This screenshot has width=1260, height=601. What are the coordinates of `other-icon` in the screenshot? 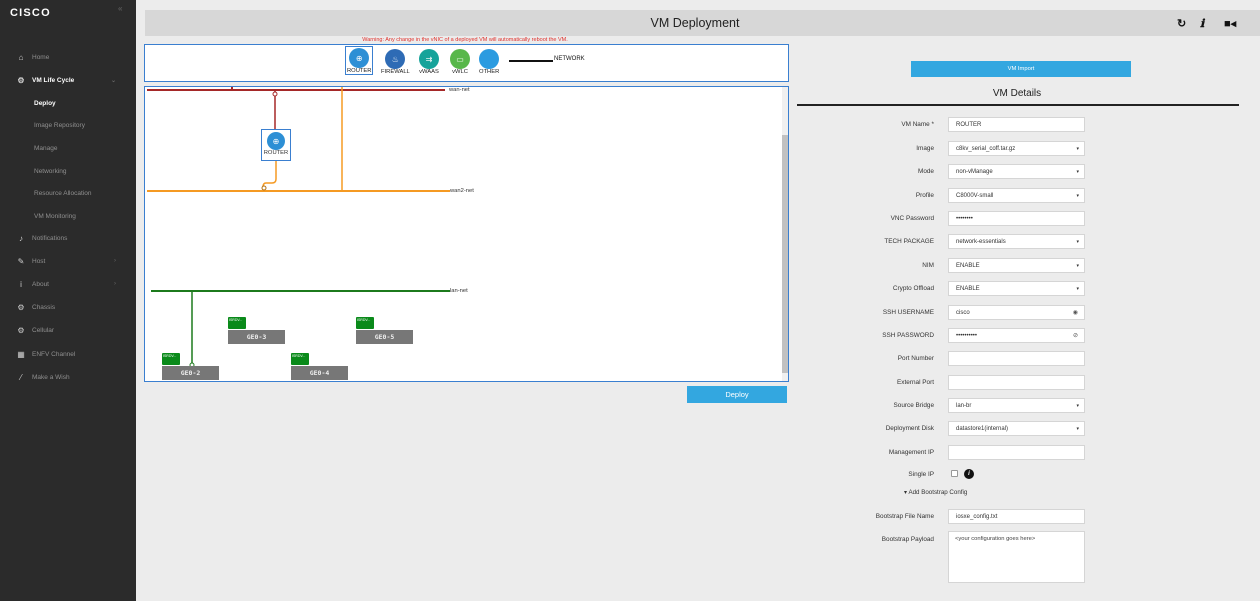 It's located at (489, 59).